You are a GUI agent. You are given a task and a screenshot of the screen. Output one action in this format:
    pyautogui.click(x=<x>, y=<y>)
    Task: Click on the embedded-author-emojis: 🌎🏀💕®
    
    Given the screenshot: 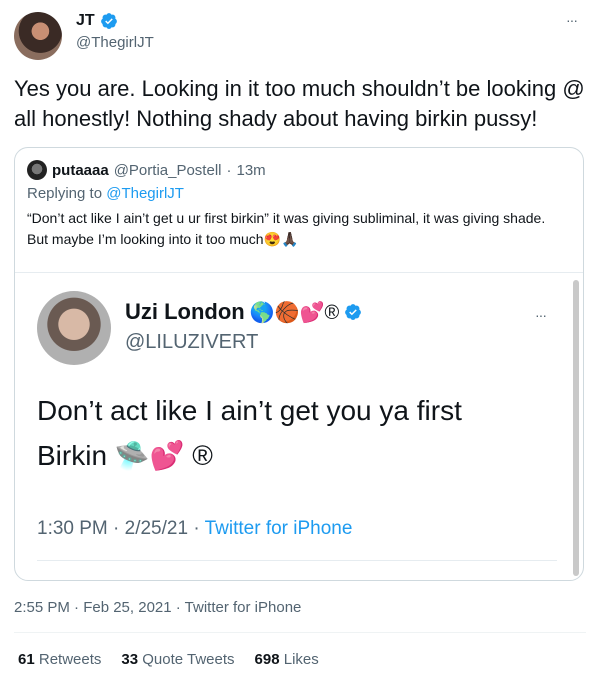 What is the action you would take?
    pyautogui.click(x=294, y=312)
    